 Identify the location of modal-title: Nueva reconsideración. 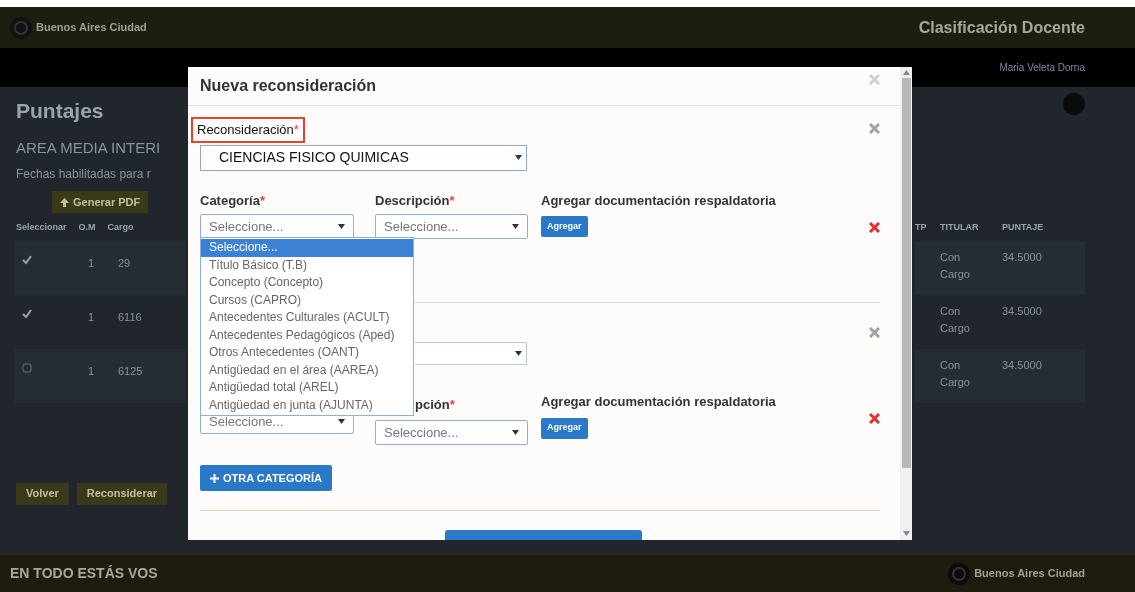
(288, 86).